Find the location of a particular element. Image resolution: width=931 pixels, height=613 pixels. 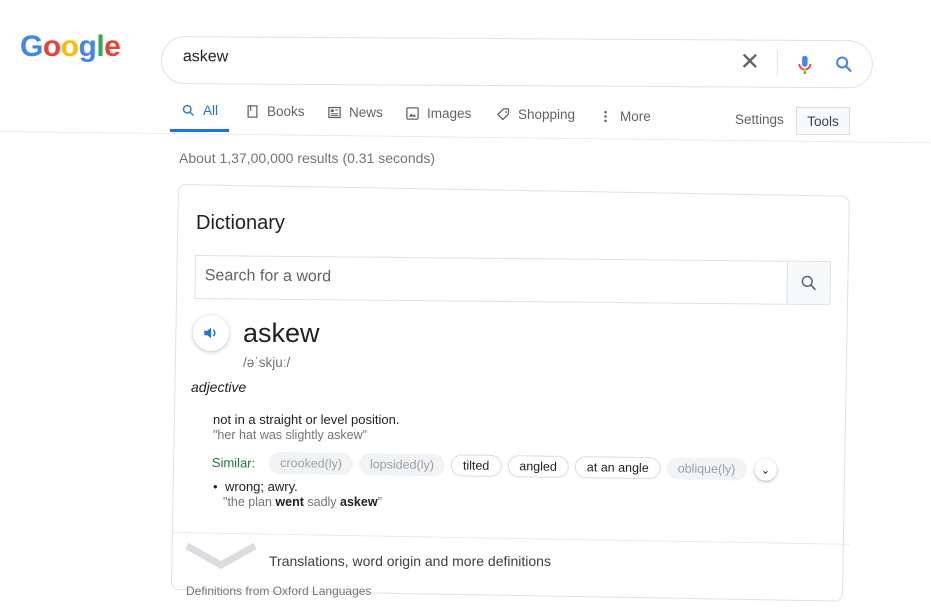

microphone-icon is located at coordinates (805, 65).